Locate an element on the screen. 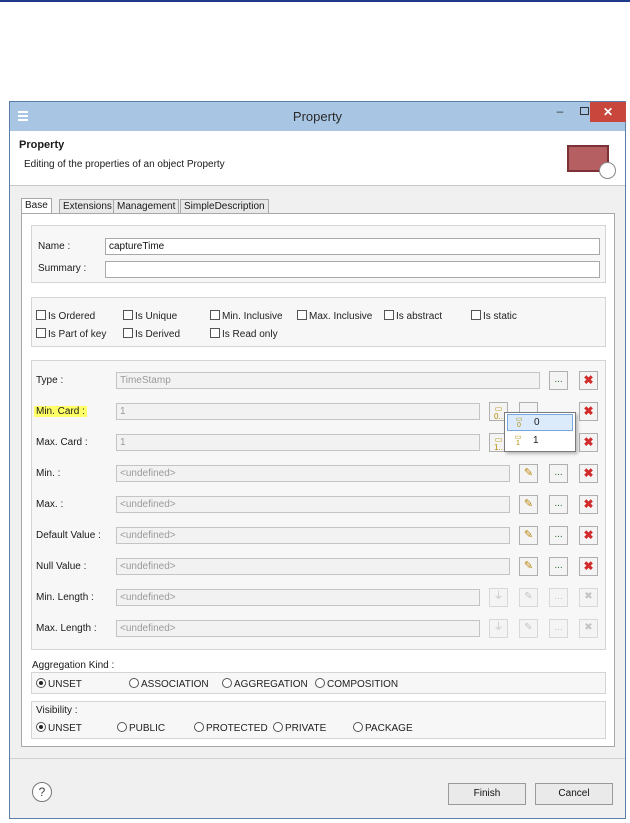  null-value-label: Null Value : is located at coordinates (61, 566).